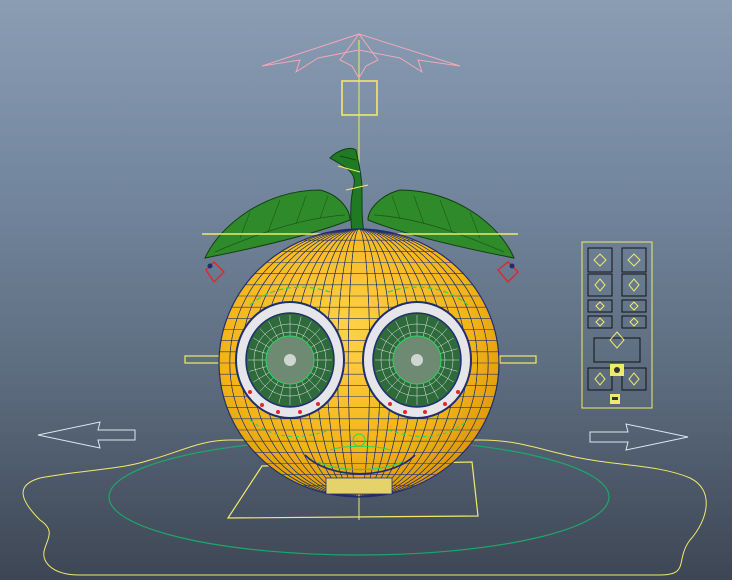 This screenshot has height=580, width=732. Describe the element at coordinates (290, 360) in the screenshot. I see `left-eye` at that location.